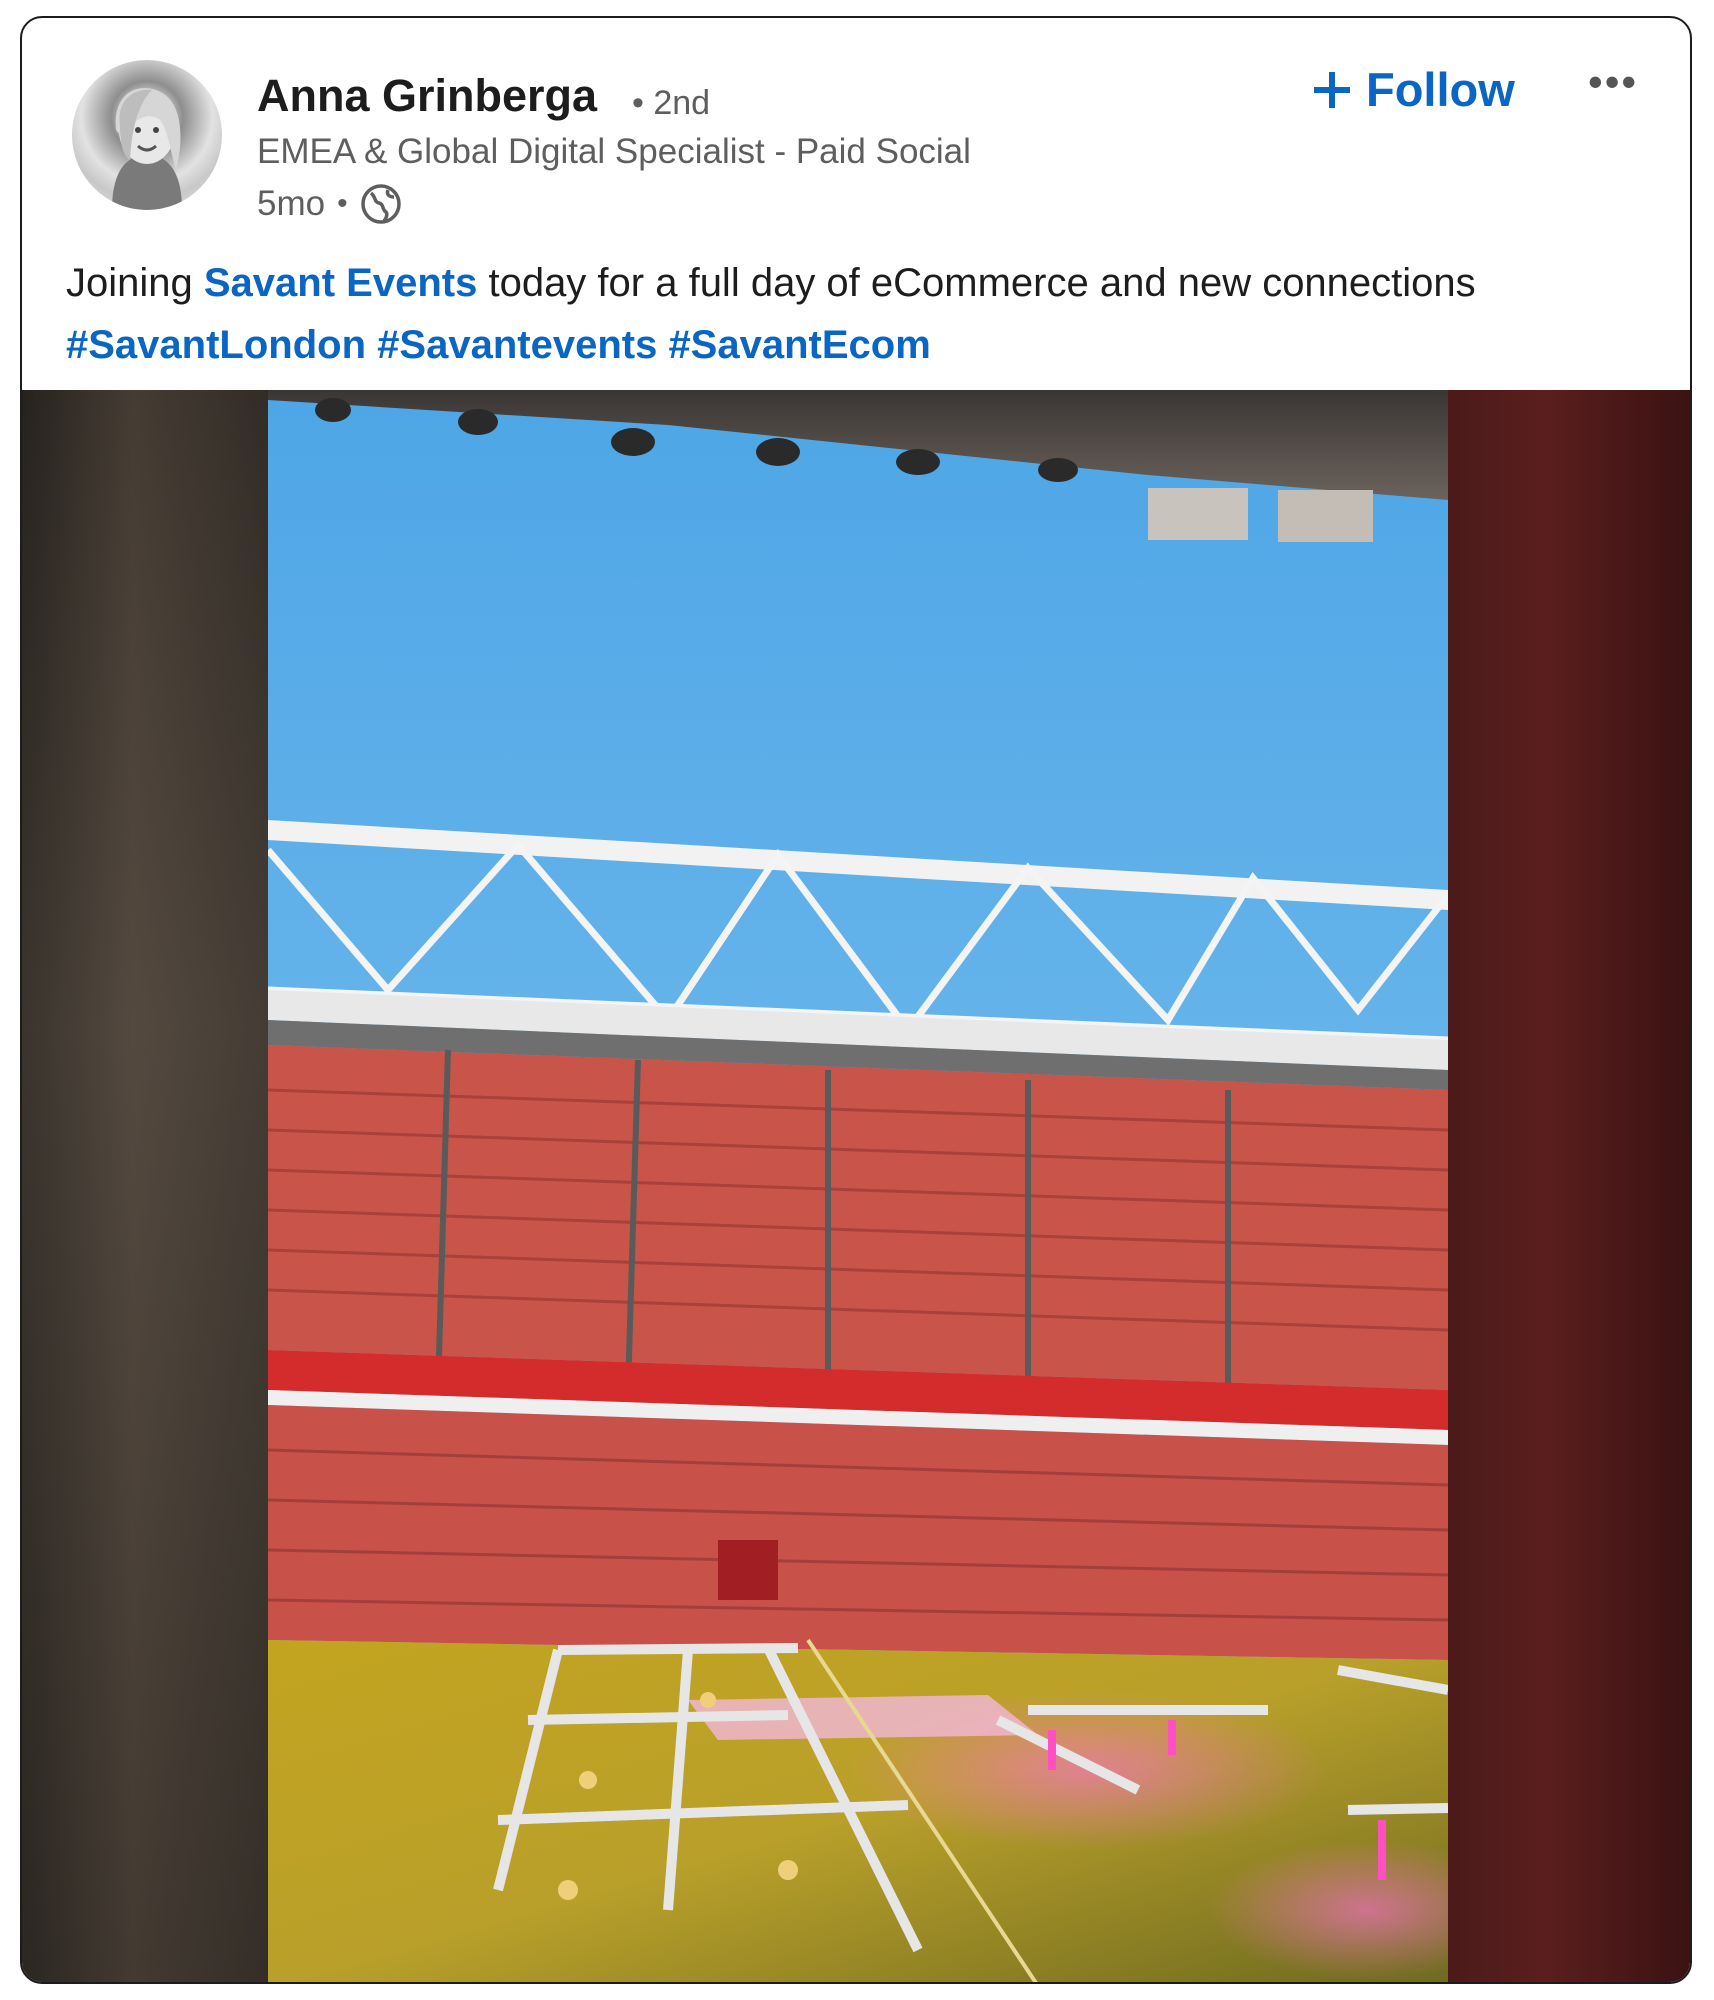  I want to click on post-time: 5mo, so click(291, 203).